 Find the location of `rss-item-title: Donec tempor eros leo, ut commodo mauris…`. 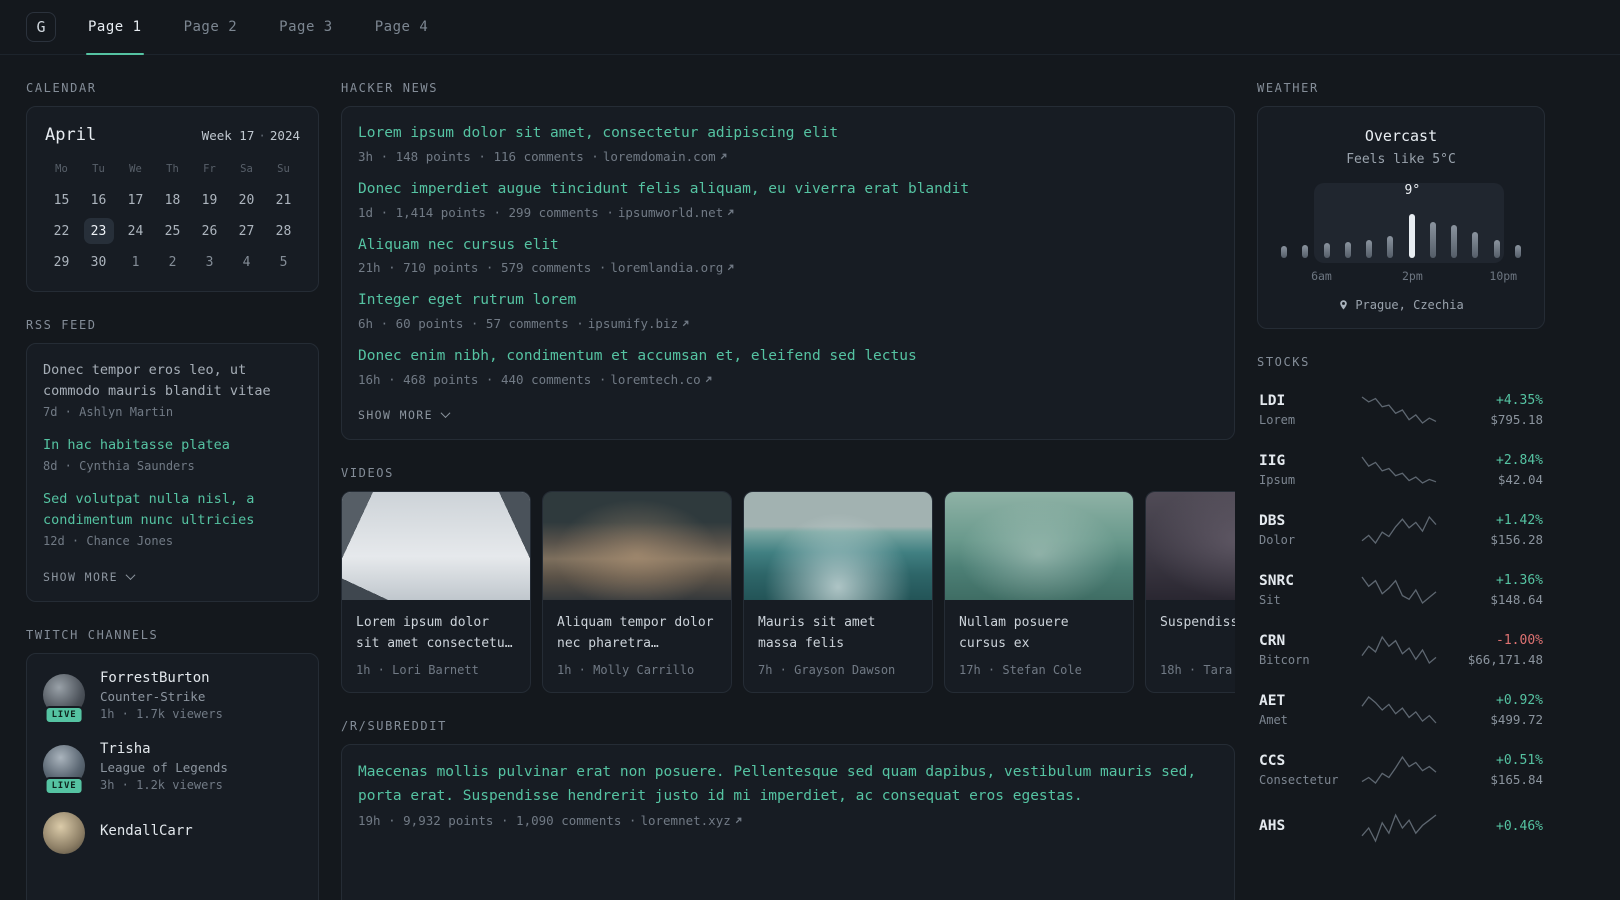

rss-item-title: Donec tempor eros leo, ut commodo mauris… is located at coordinates (172, 381).